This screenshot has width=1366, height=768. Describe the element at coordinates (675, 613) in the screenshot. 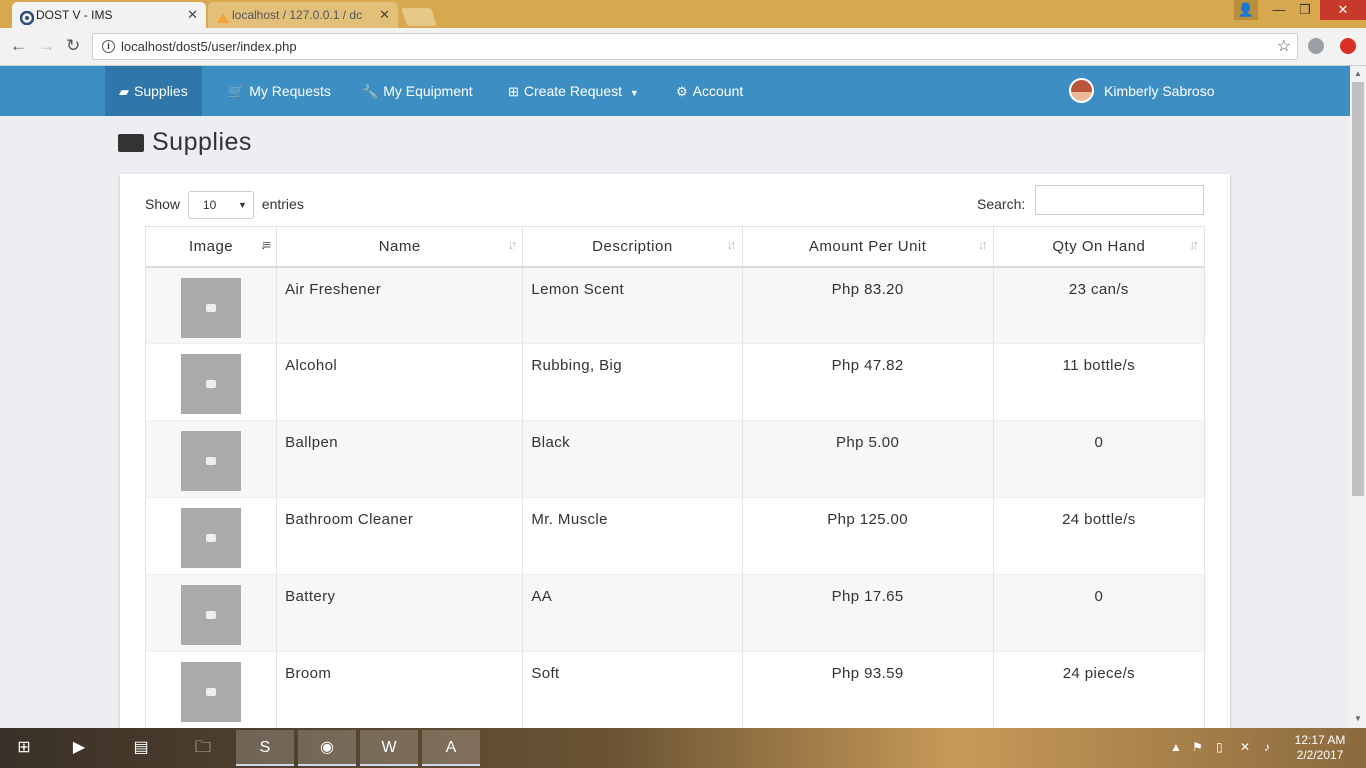

I see `table-row: Battery AA Php 17.65 0` at that location.